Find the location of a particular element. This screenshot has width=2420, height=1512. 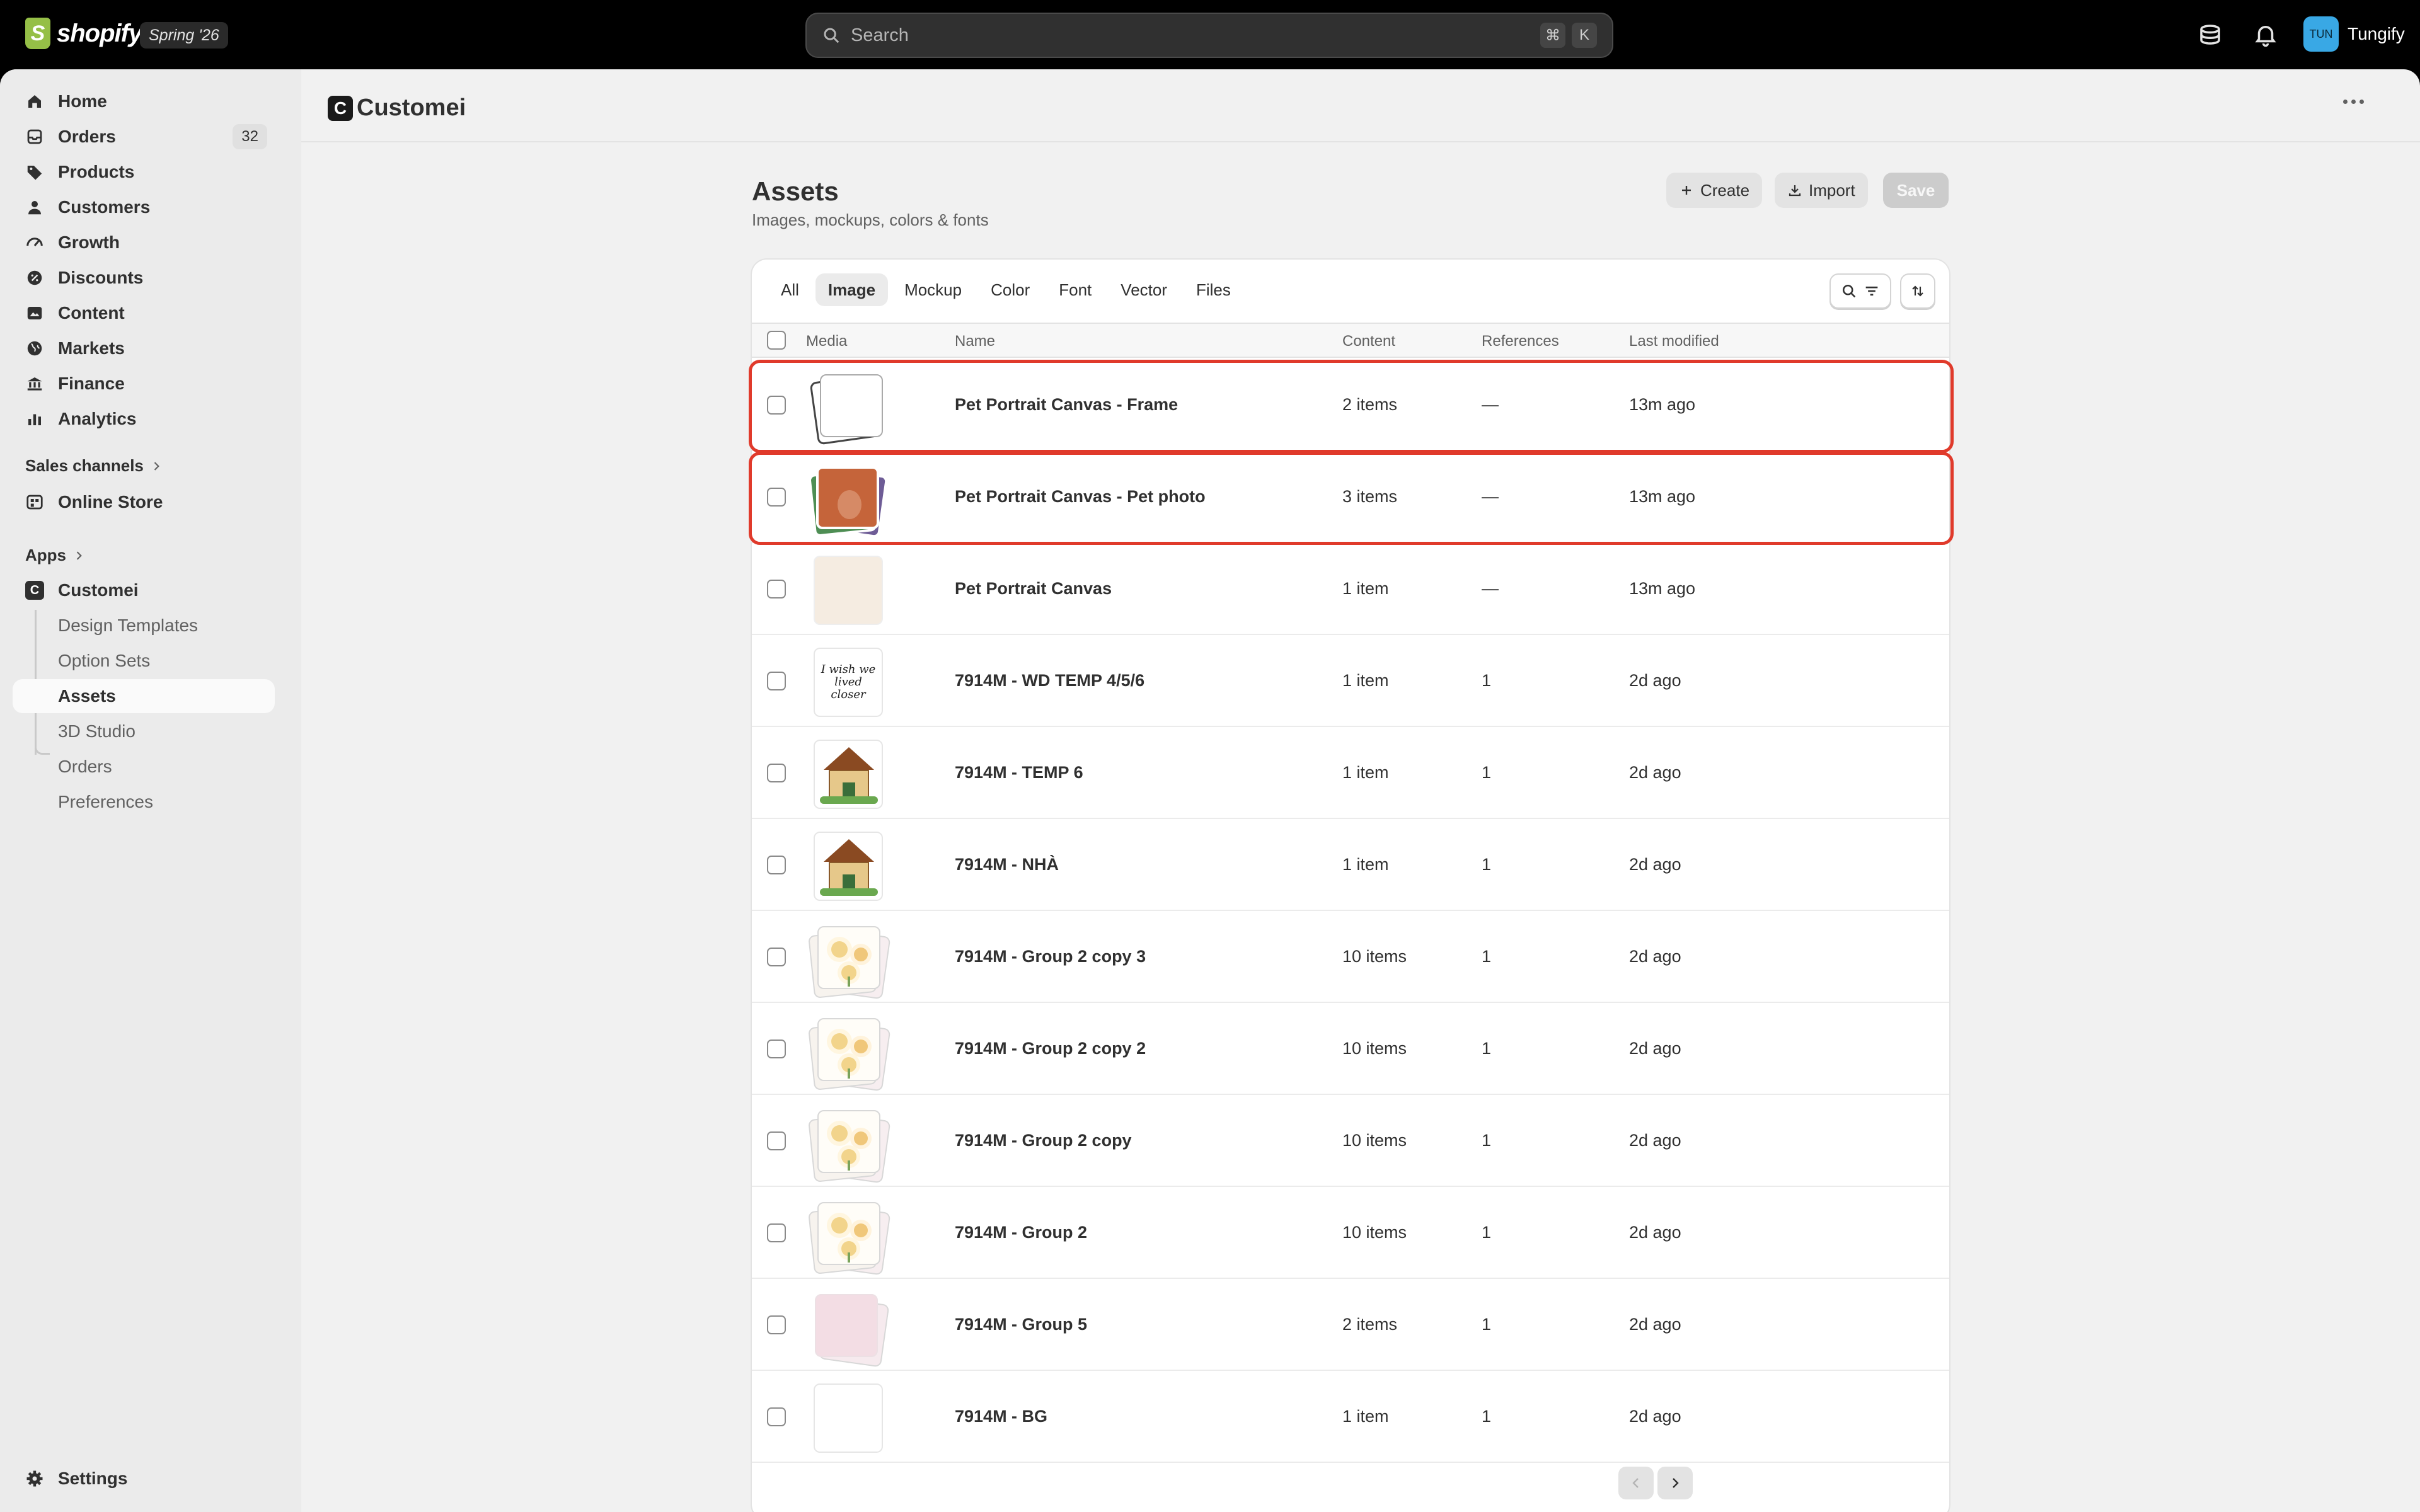

next-page-button is located at coordinates (1675, 1483).